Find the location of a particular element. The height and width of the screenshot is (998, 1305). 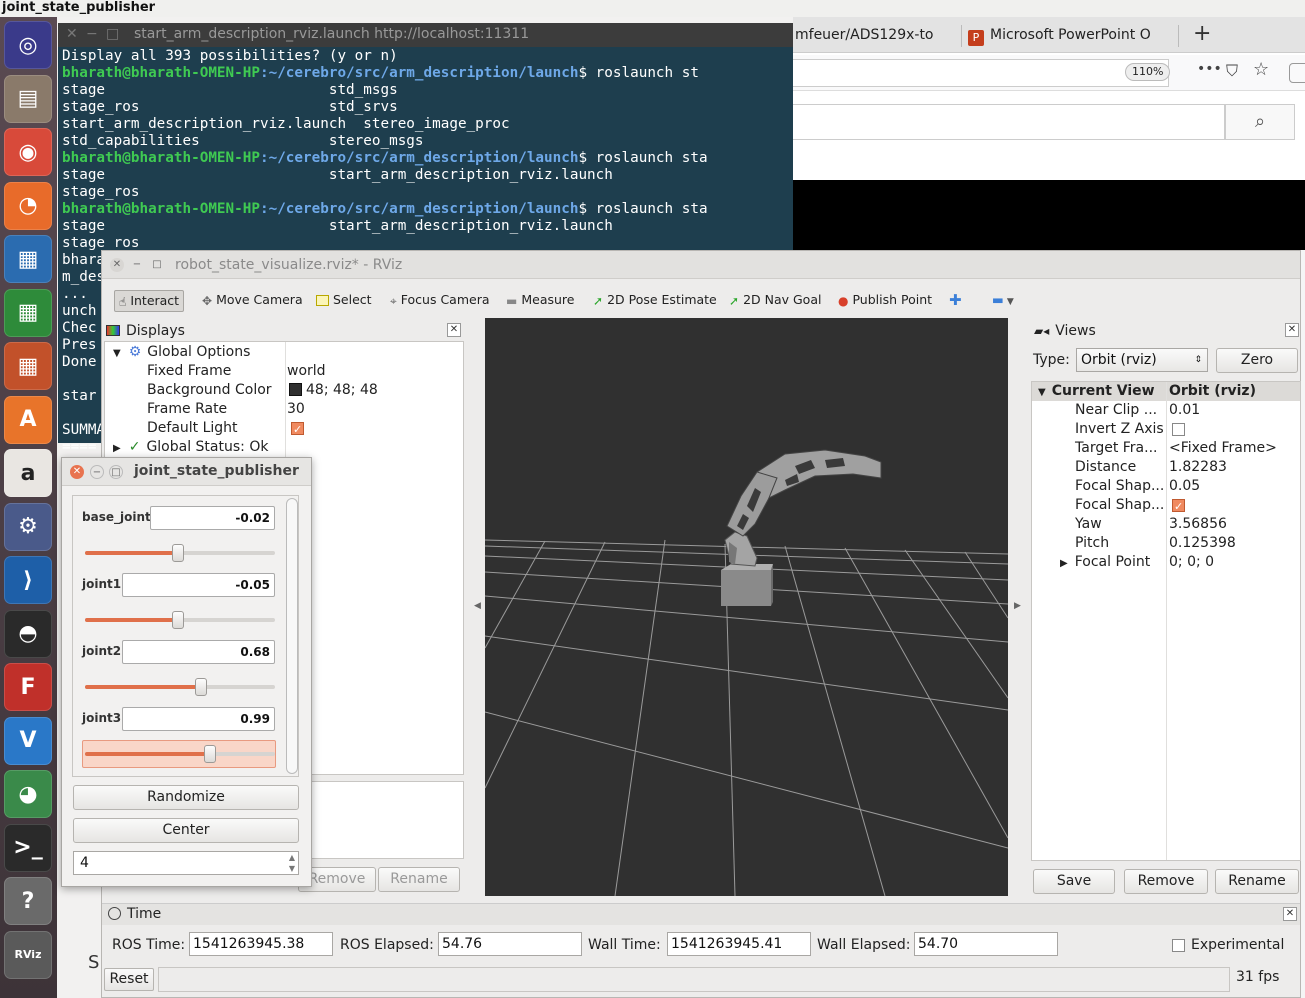

browser-tab: mfeuer/ADS129x-to is located at coordinates (875, 38).